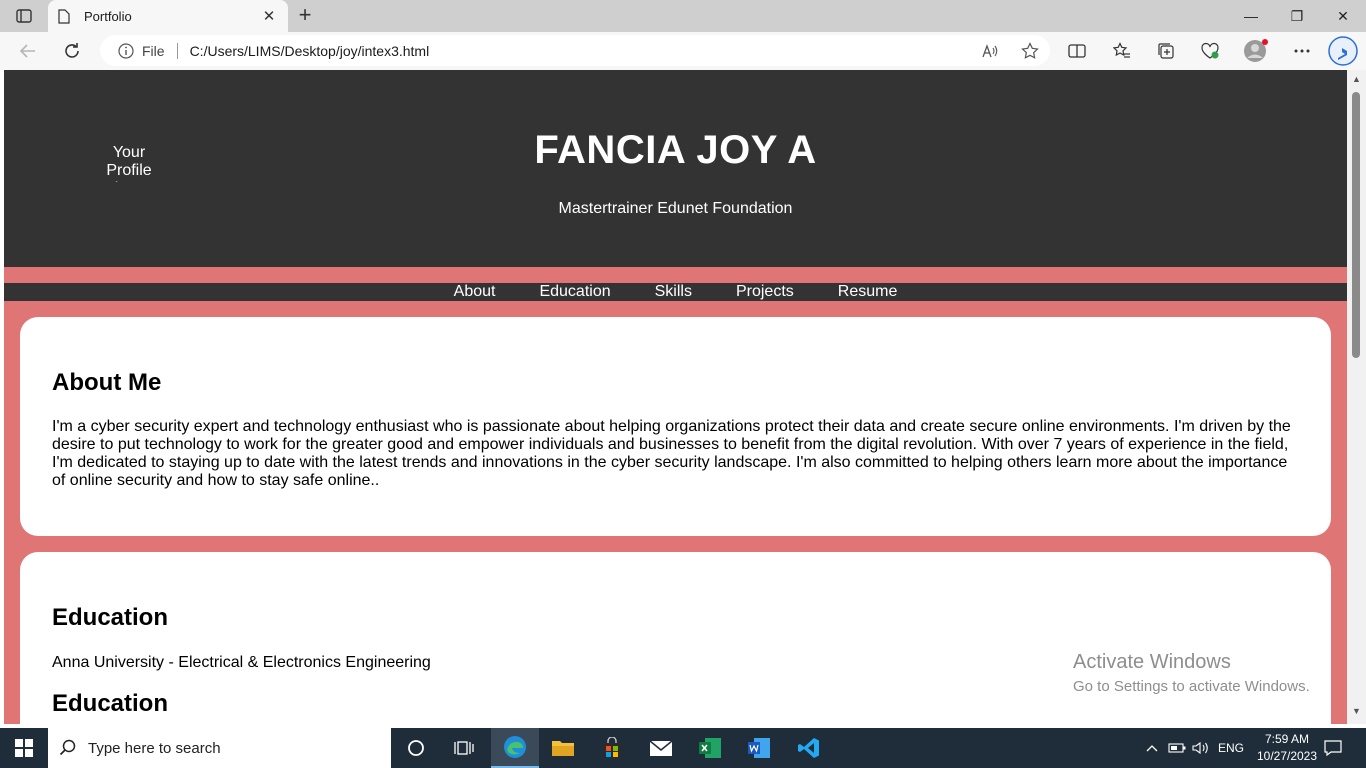 This screenshot has width=1366, height=768. I want to click on language-indicator: ENG, so click(1231, 748).